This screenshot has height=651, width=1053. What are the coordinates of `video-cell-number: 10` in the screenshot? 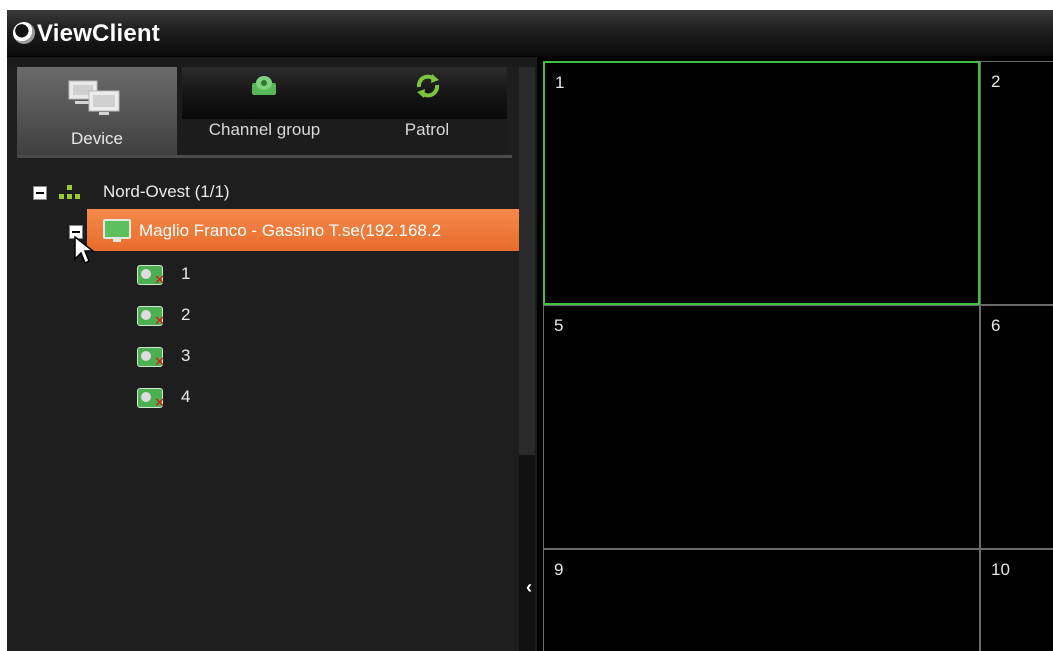 It's located at (1000, 569).